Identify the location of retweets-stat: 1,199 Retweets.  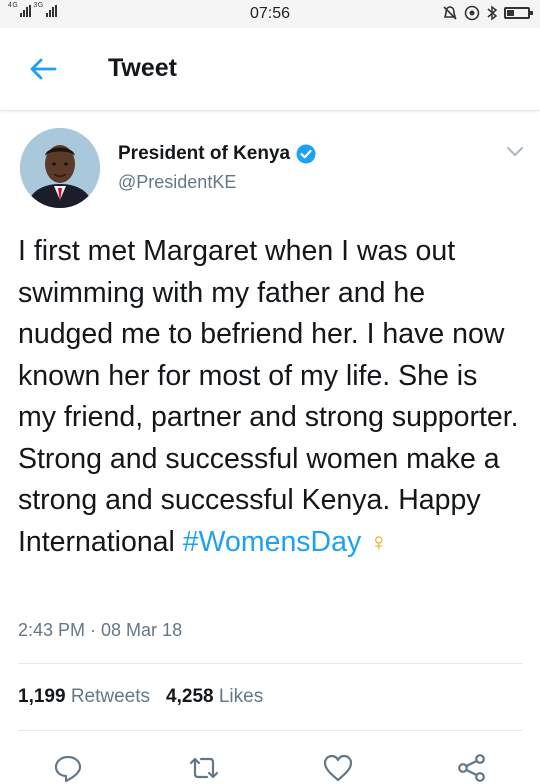
(84, 697).